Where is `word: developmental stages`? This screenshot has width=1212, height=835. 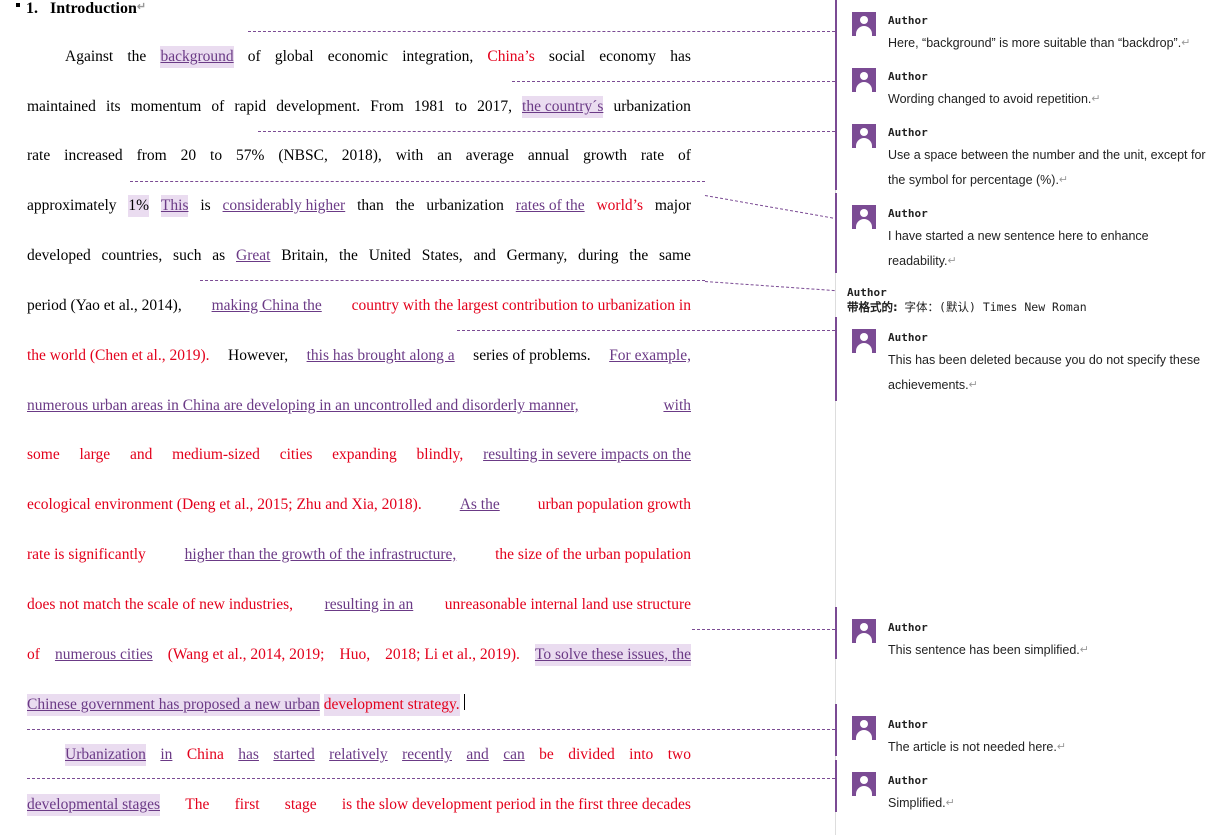 word: developmental stages is located at coordinates (93, 805).